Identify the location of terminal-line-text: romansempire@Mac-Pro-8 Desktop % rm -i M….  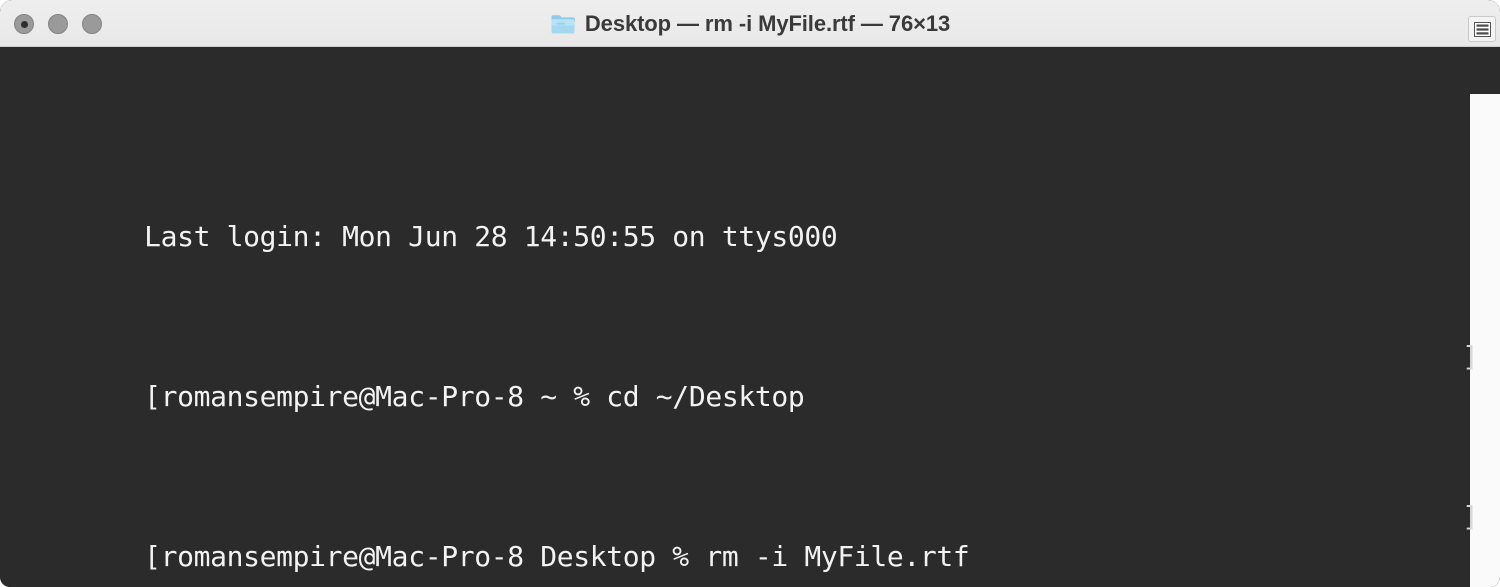
(565, 556).